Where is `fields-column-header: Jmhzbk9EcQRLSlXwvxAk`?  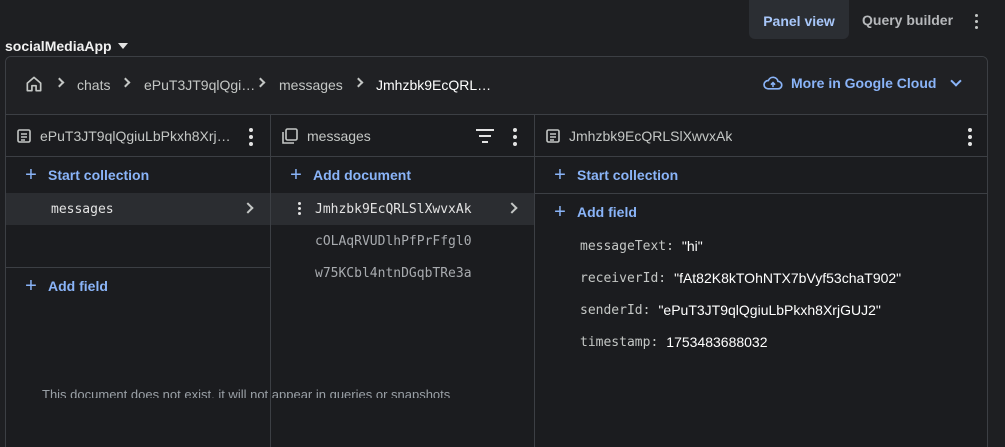
fields-column-header: Jmhzbk9EcQRLSlXwvxAk is located at coordinates (761, 136).